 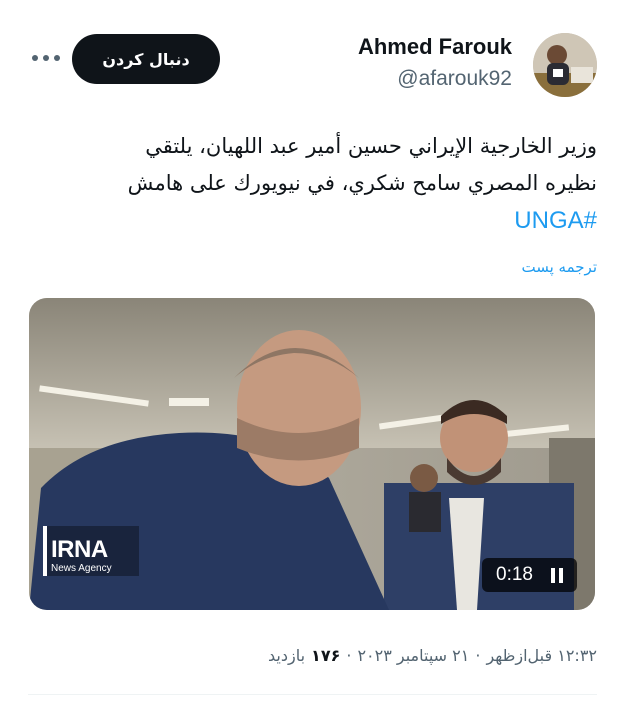 I want to click on tweet-date: ۲۱ سپتامبر ۲۰۲۳, so click(x=413, y=655).